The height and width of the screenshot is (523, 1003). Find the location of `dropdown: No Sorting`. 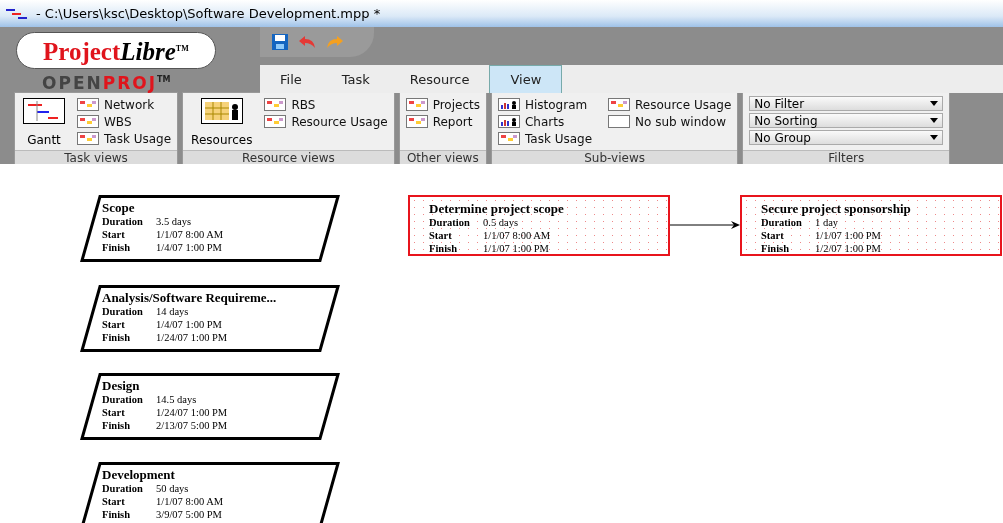

dropdown: No Sorting is located at coordinates (846, 120).